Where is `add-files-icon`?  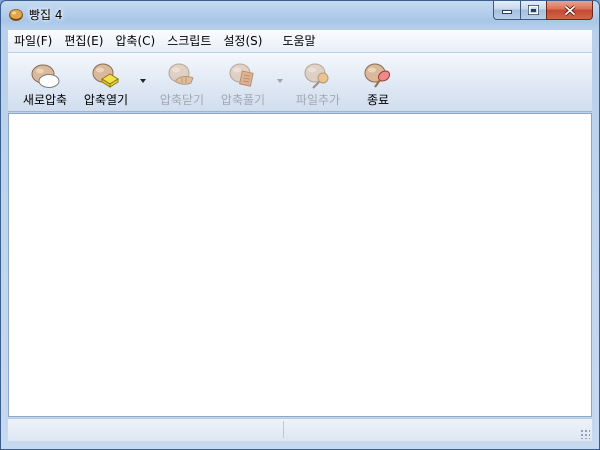
add-files-icon is located at coordinates (316, 76).